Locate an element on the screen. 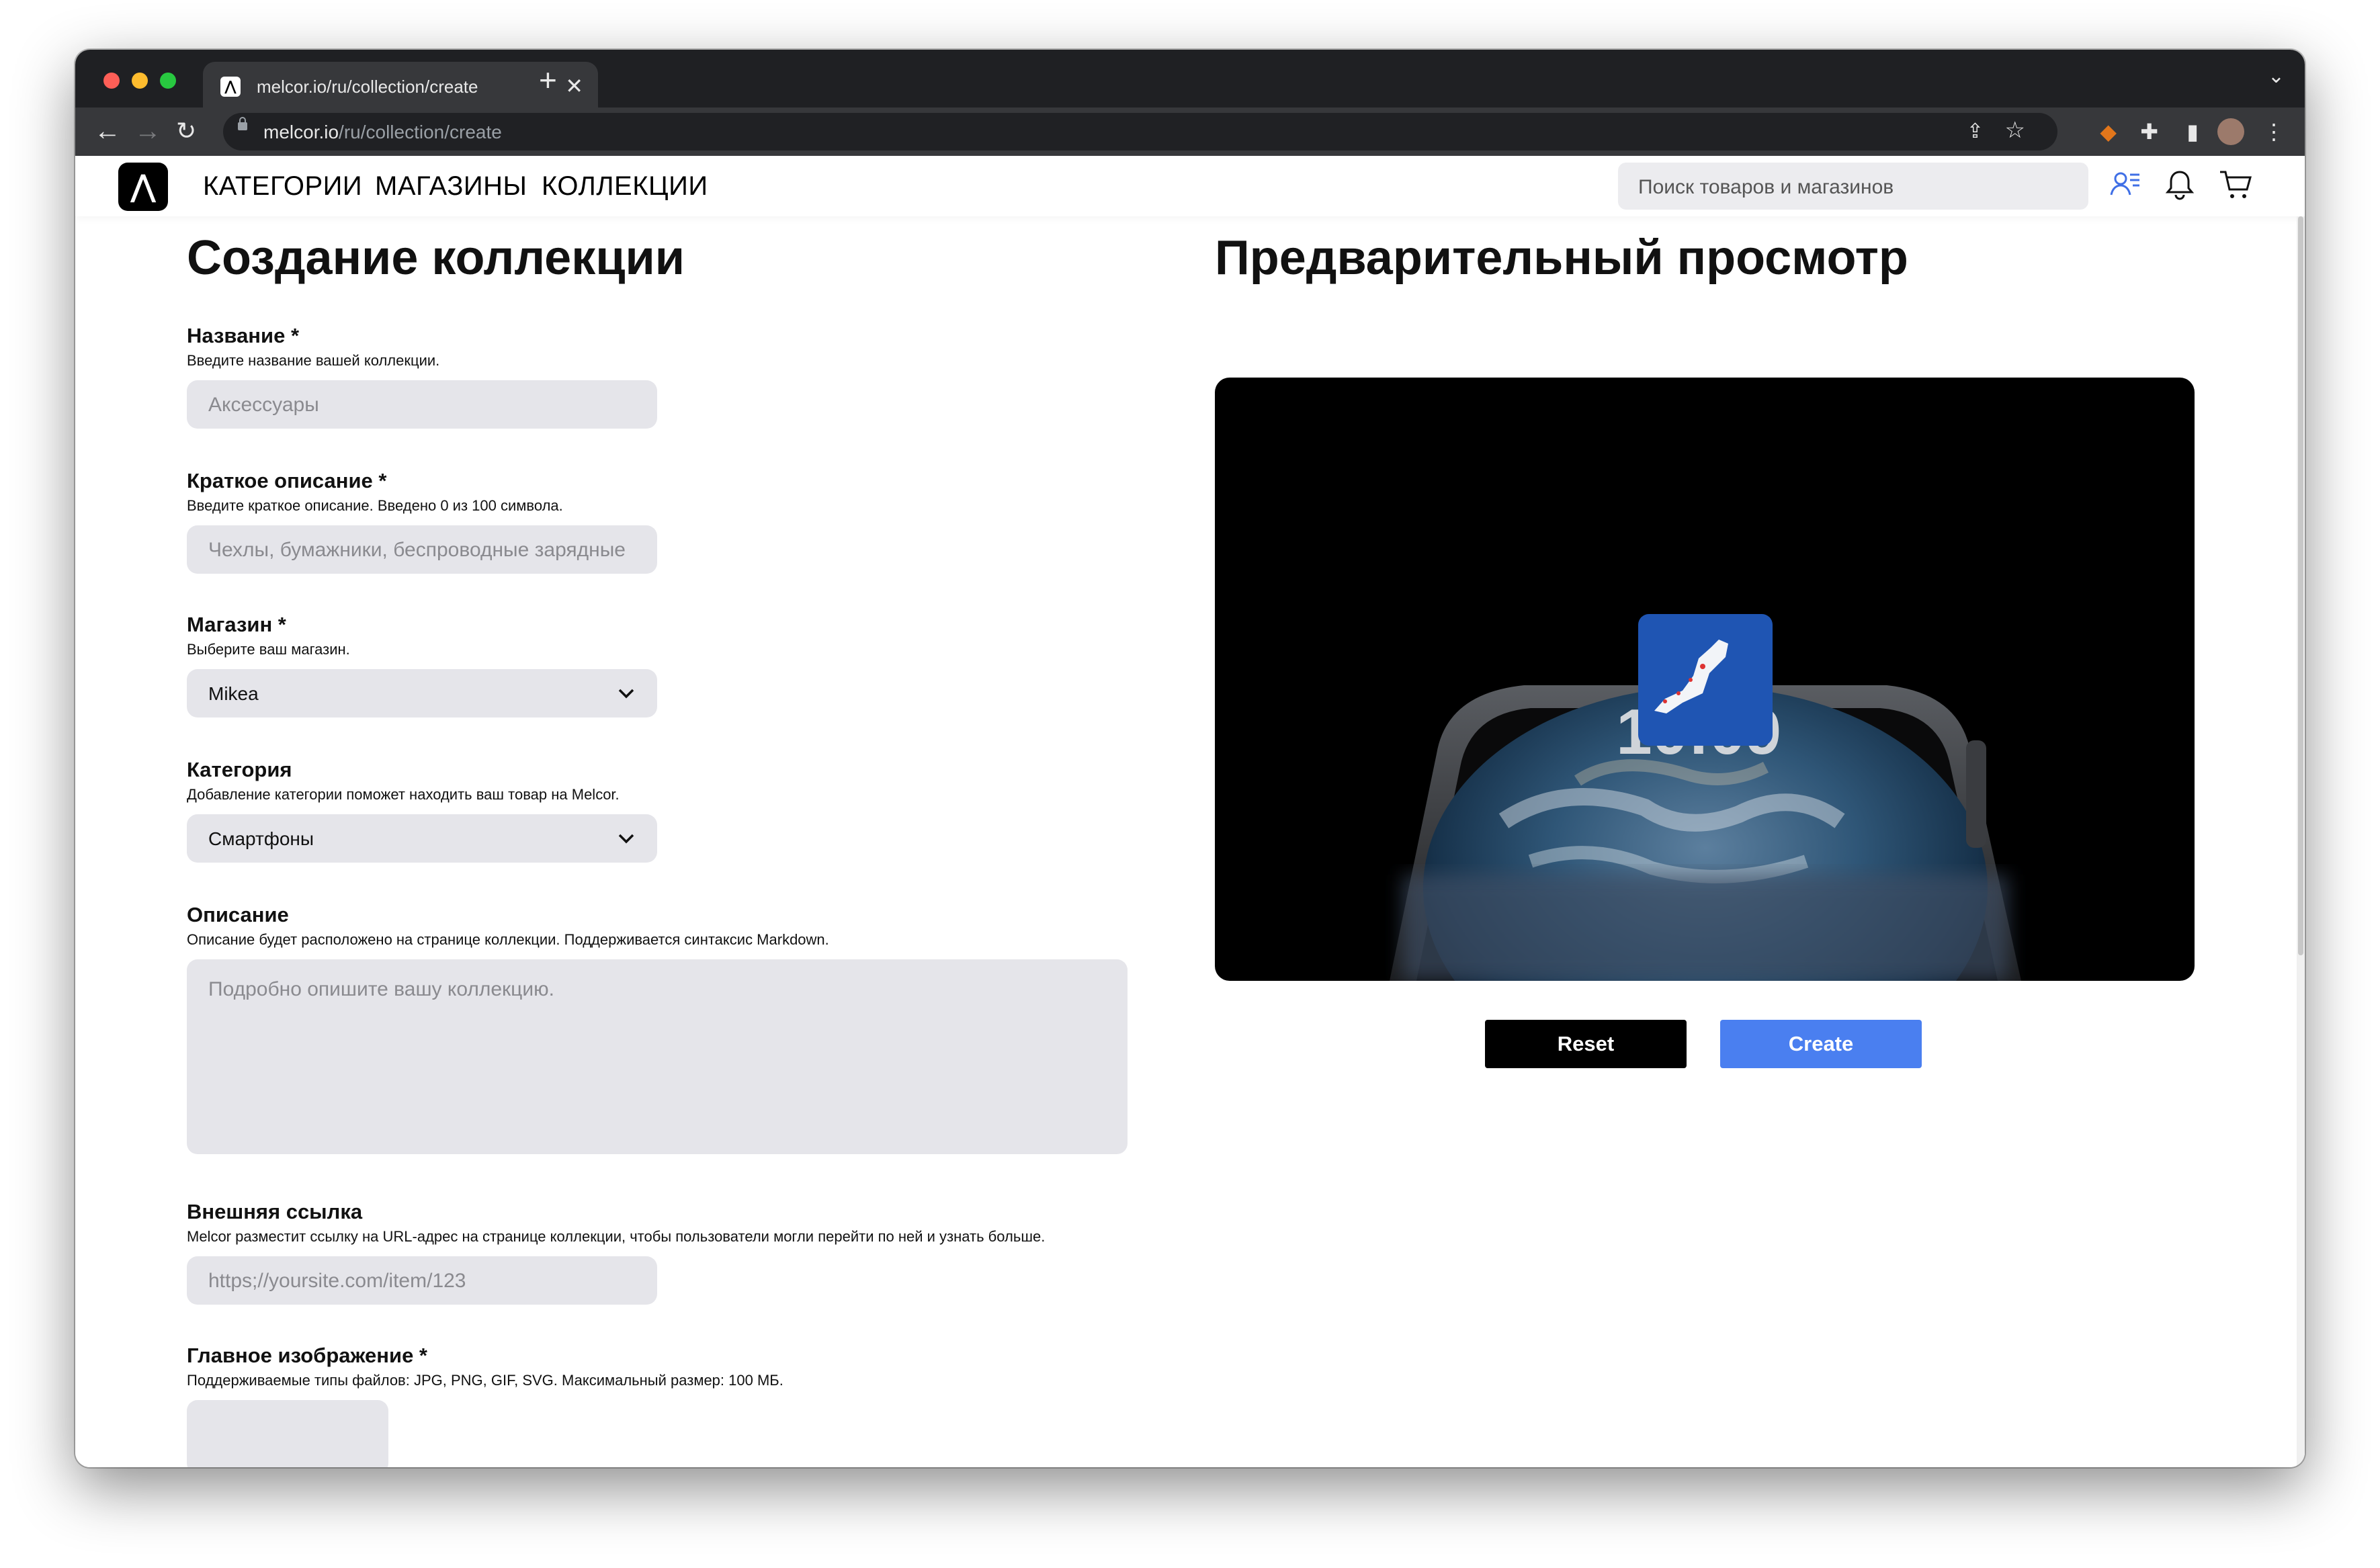 The image size is (2380, 1568). melcor-logo: ⋀ is located at coordinates (143, 187).